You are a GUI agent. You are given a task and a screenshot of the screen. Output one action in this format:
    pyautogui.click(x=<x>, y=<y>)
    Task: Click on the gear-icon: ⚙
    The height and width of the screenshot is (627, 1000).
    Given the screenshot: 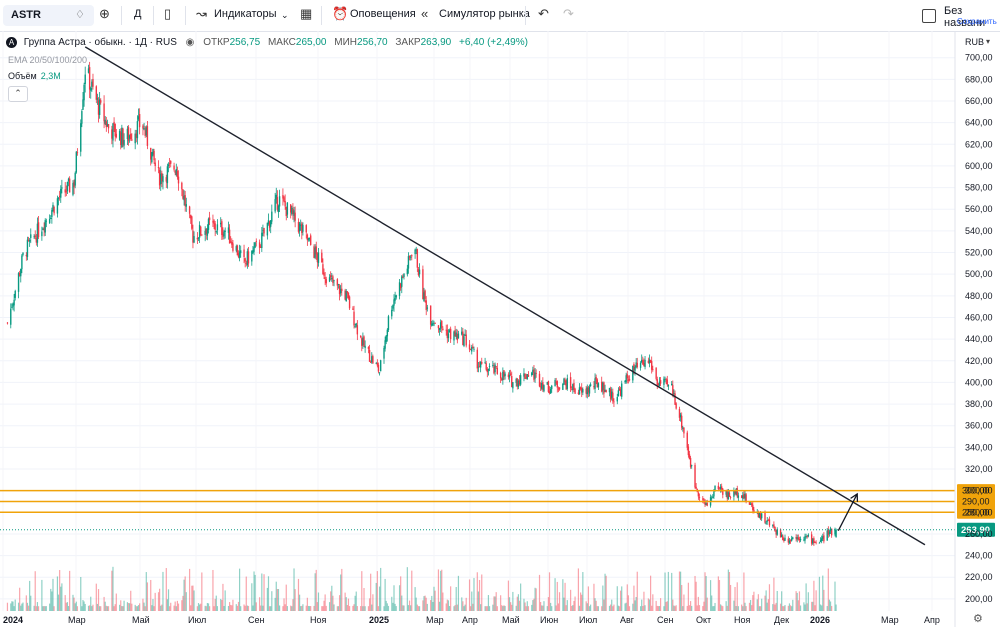 What is the action you would take?
    pyautogui.click(x=978, y=618)
    